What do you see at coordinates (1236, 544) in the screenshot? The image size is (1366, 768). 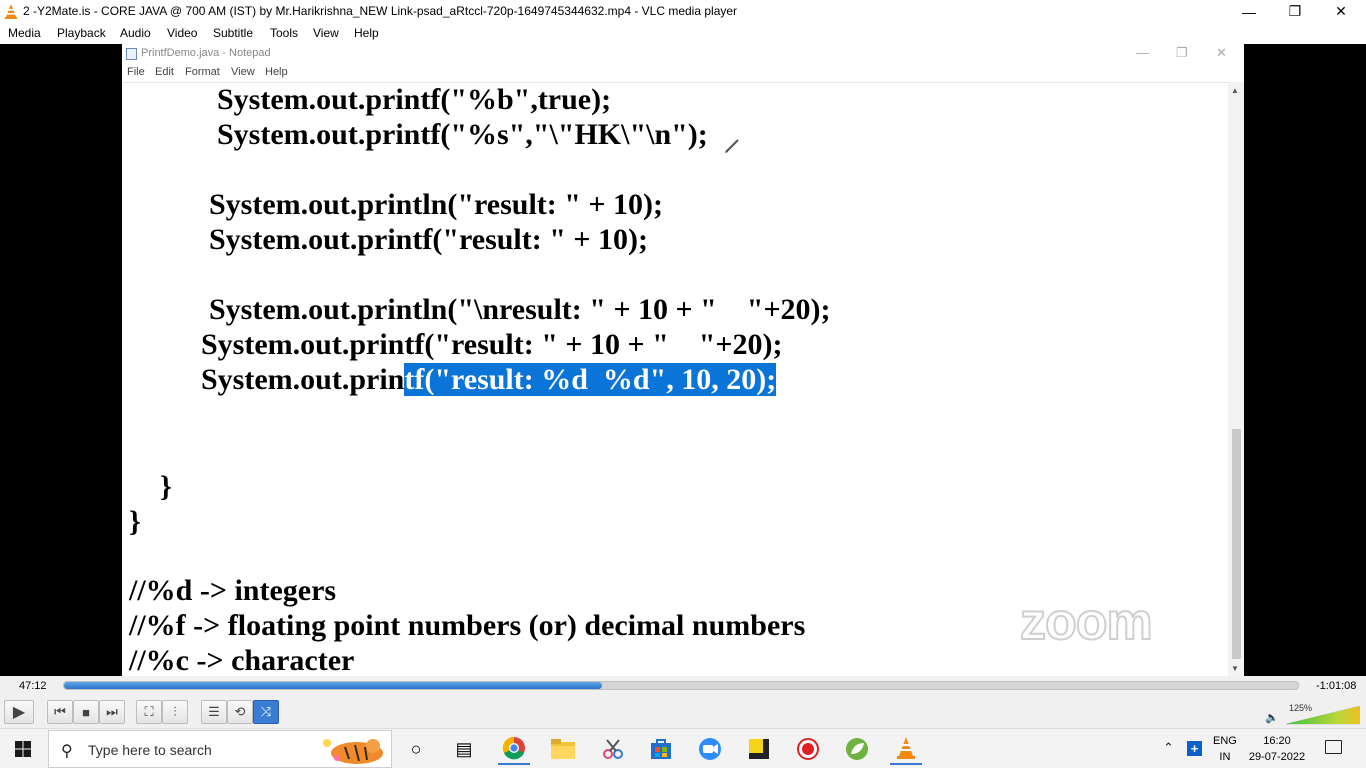 I see `scrollbar-thumb` at bounding box center [1236, 544].